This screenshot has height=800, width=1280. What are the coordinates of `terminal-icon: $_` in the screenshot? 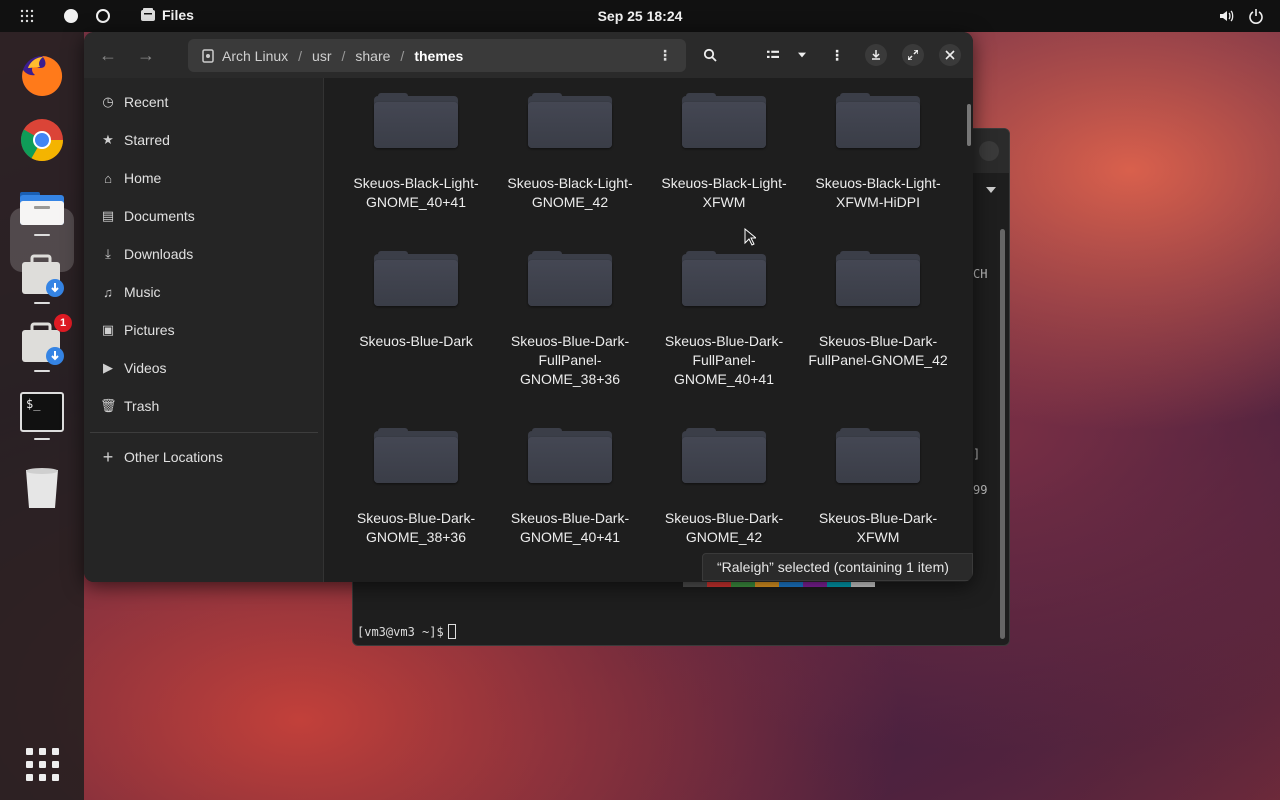 It's located at (42, 412).